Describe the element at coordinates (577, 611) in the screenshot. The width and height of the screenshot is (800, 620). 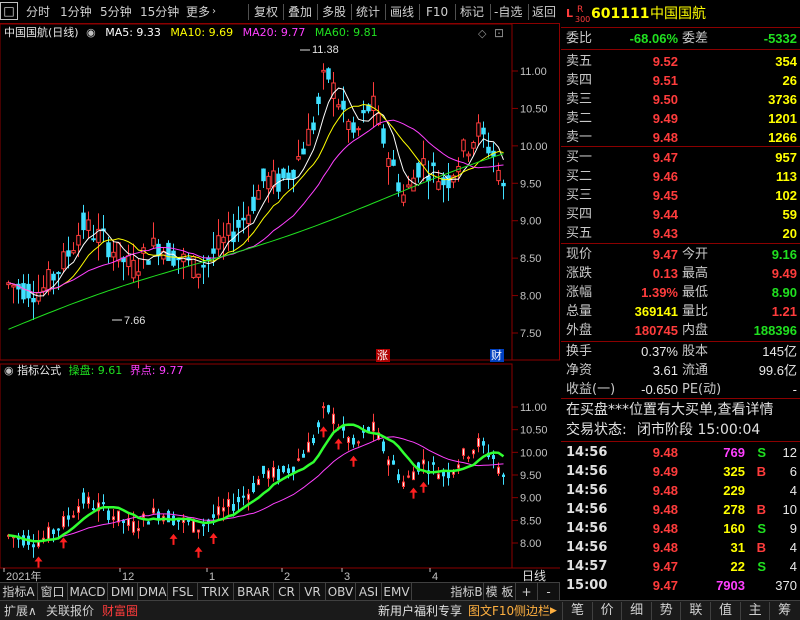
I see `quote-tab: 笔` at that location.